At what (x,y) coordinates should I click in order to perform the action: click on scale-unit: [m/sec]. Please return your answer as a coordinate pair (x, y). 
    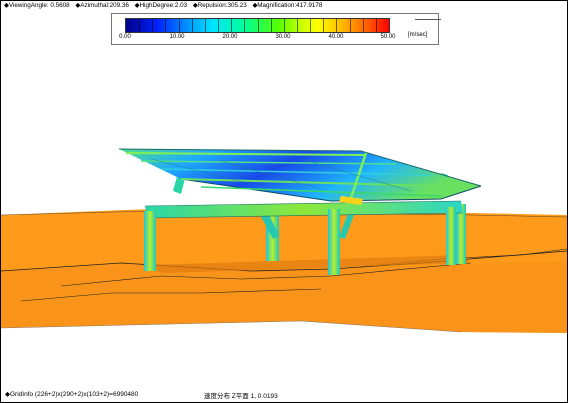
    Looking at the image, I should click on (418, 35).